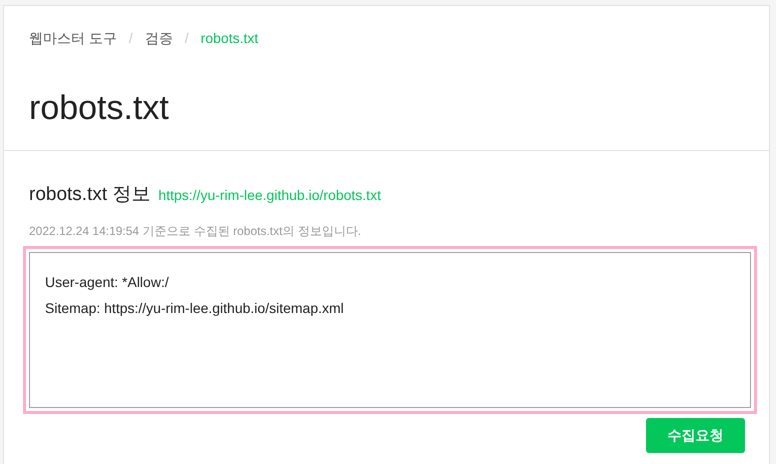  Describe the element at coordinates (99, 108) in the screenshot. I see `page-title: robots.txt` at that location.